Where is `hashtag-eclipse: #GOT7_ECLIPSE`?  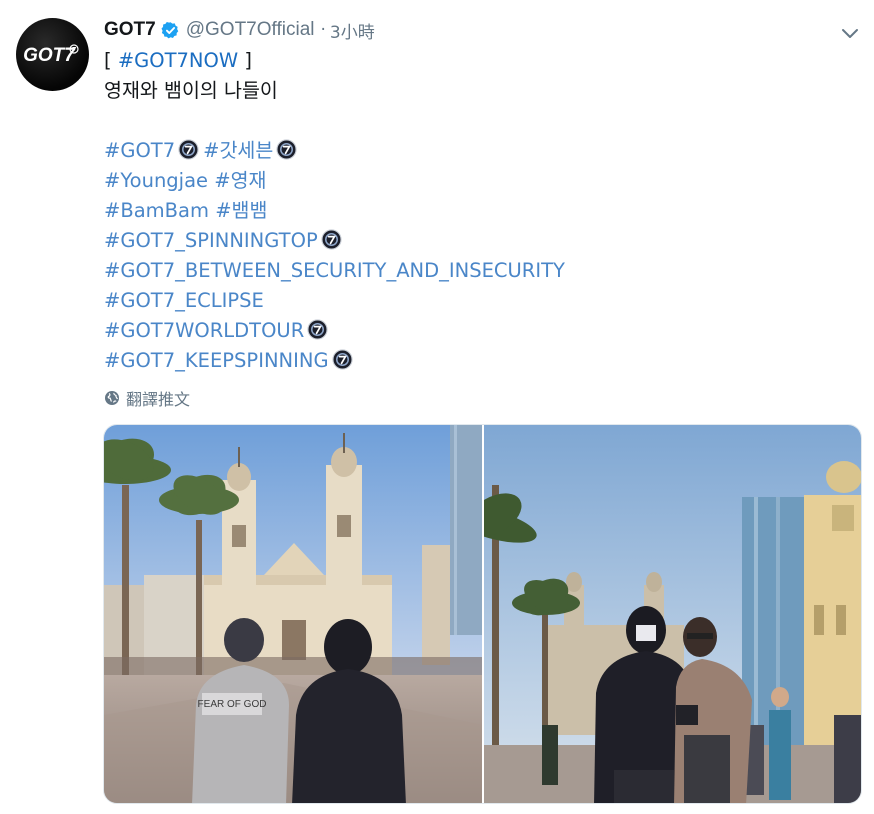 hashtag-eclipse: #GOT7_ECLIPSE is located at coordinates (184, 300).